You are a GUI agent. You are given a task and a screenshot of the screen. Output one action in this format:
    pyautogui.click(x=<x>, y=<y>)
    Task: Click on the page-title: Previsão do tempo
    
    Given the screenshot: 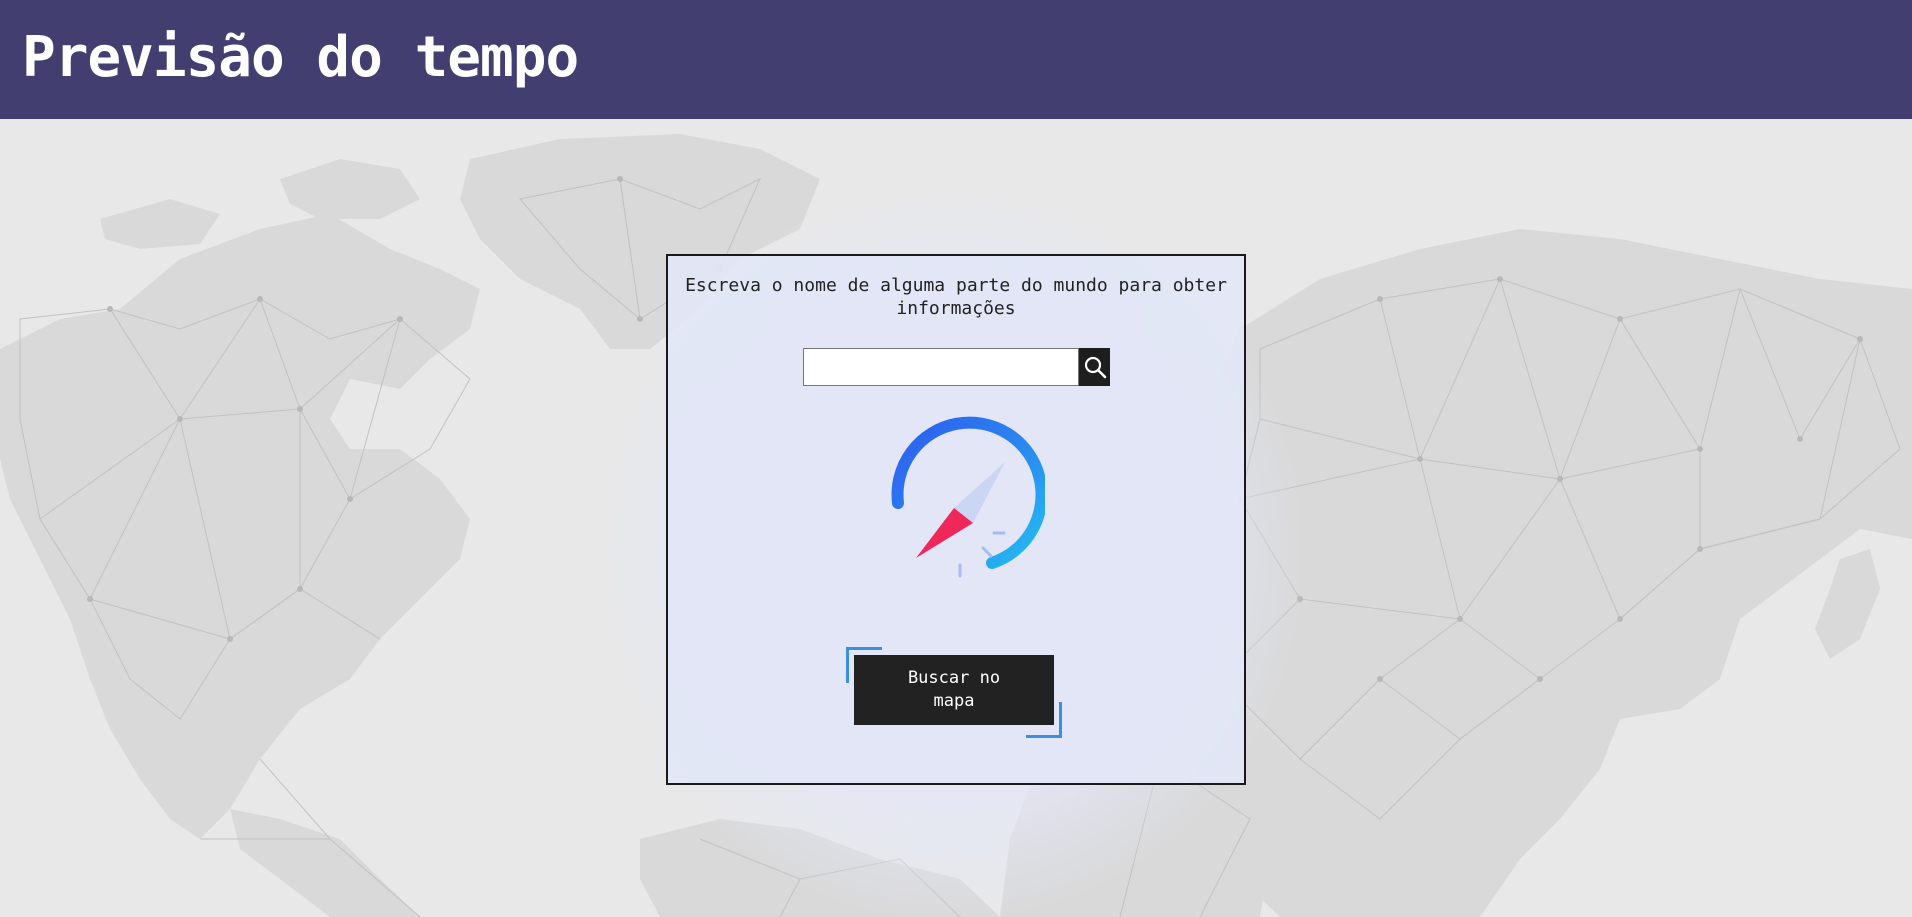 What is the action you would take?
    pyautogui.click(x=300, y=57)
    